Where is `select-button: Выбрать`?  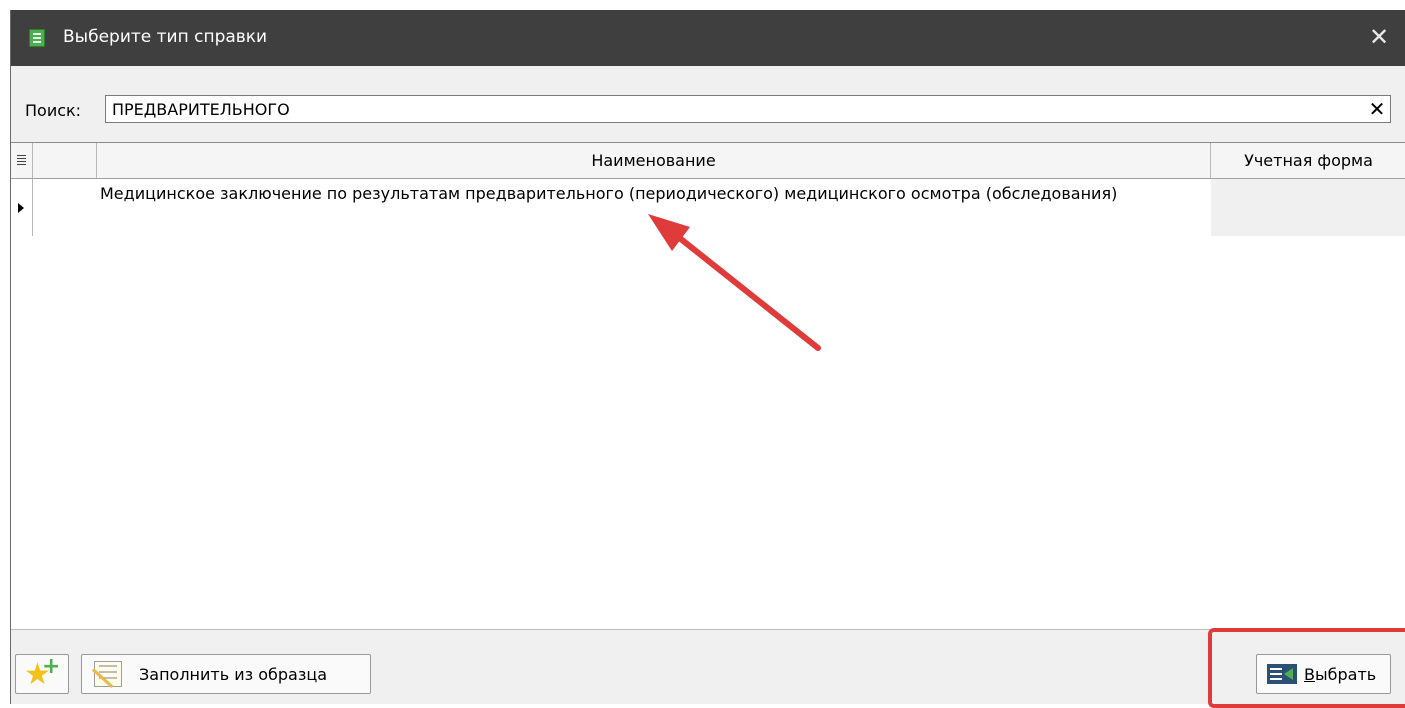
select-button: Выбрать is located at coordinates (1323, 674).